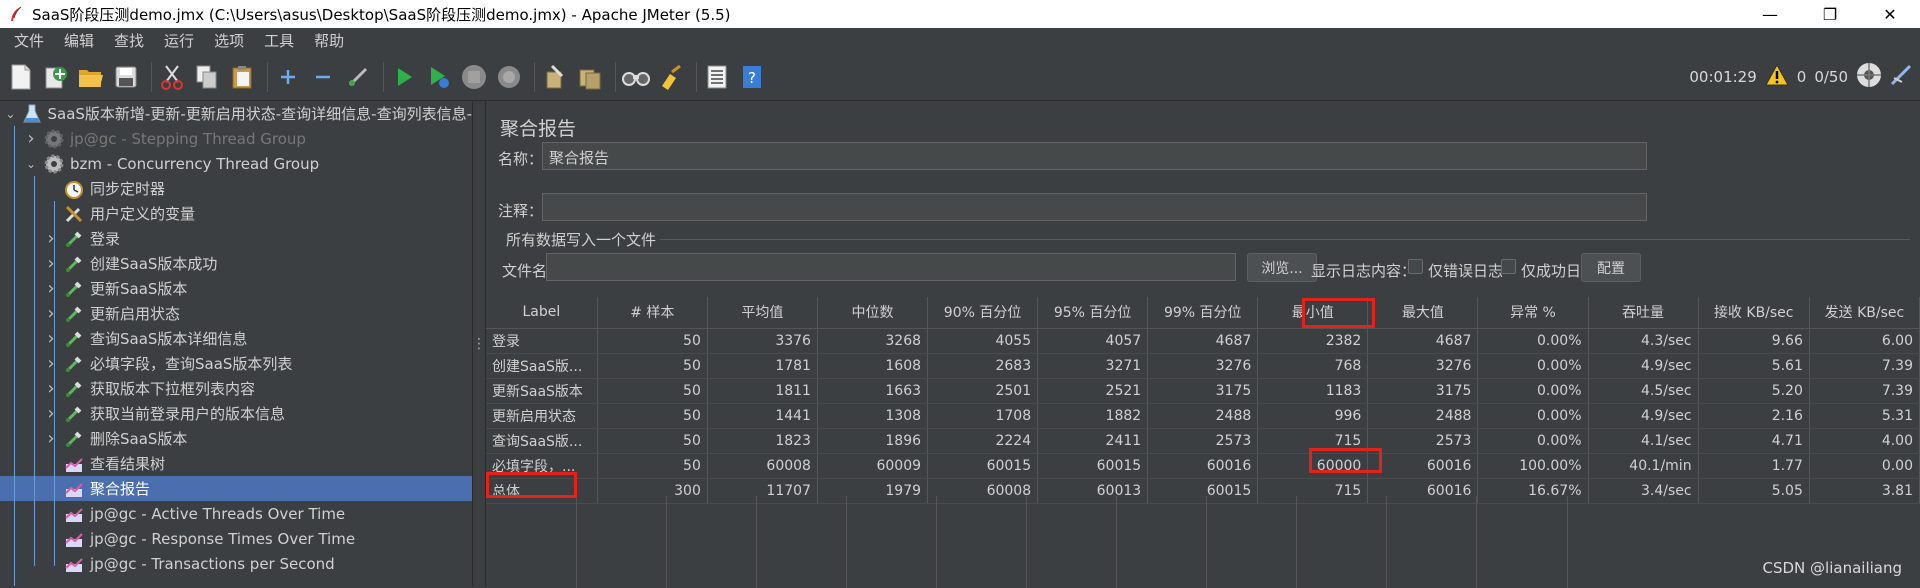  I want to click on start-no-pauses-icon, so click(439, 77).